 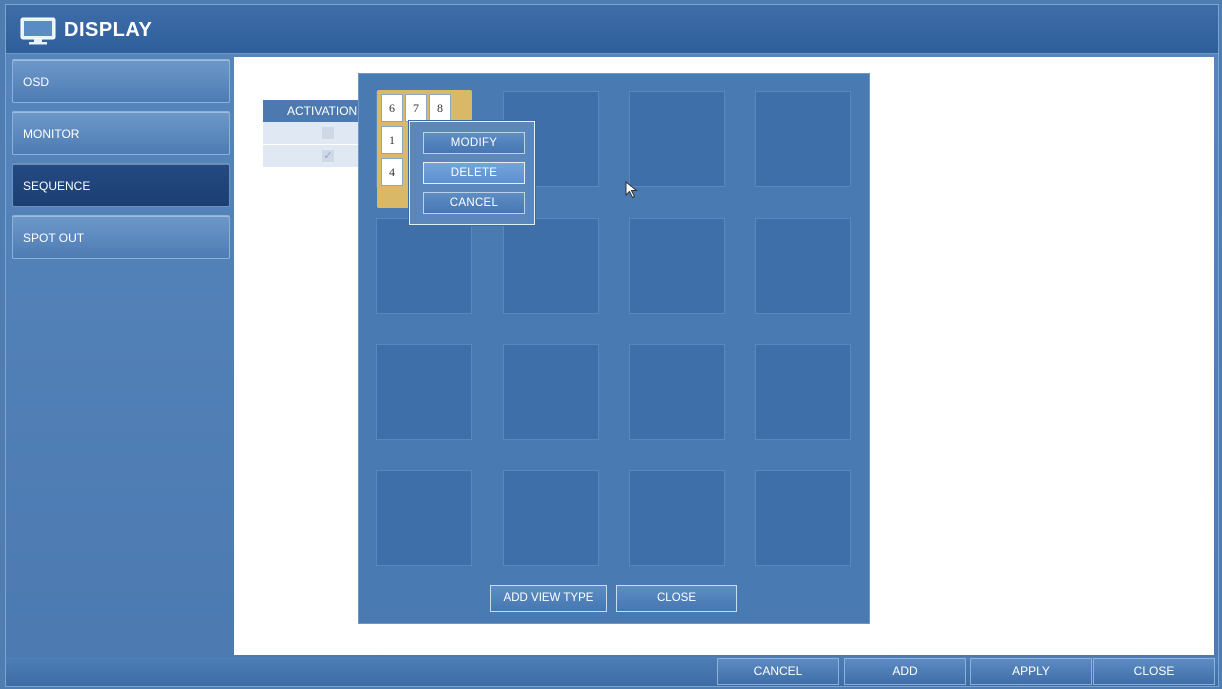 I want to click on delete-button: DELETE, so click(x=474, y=173).